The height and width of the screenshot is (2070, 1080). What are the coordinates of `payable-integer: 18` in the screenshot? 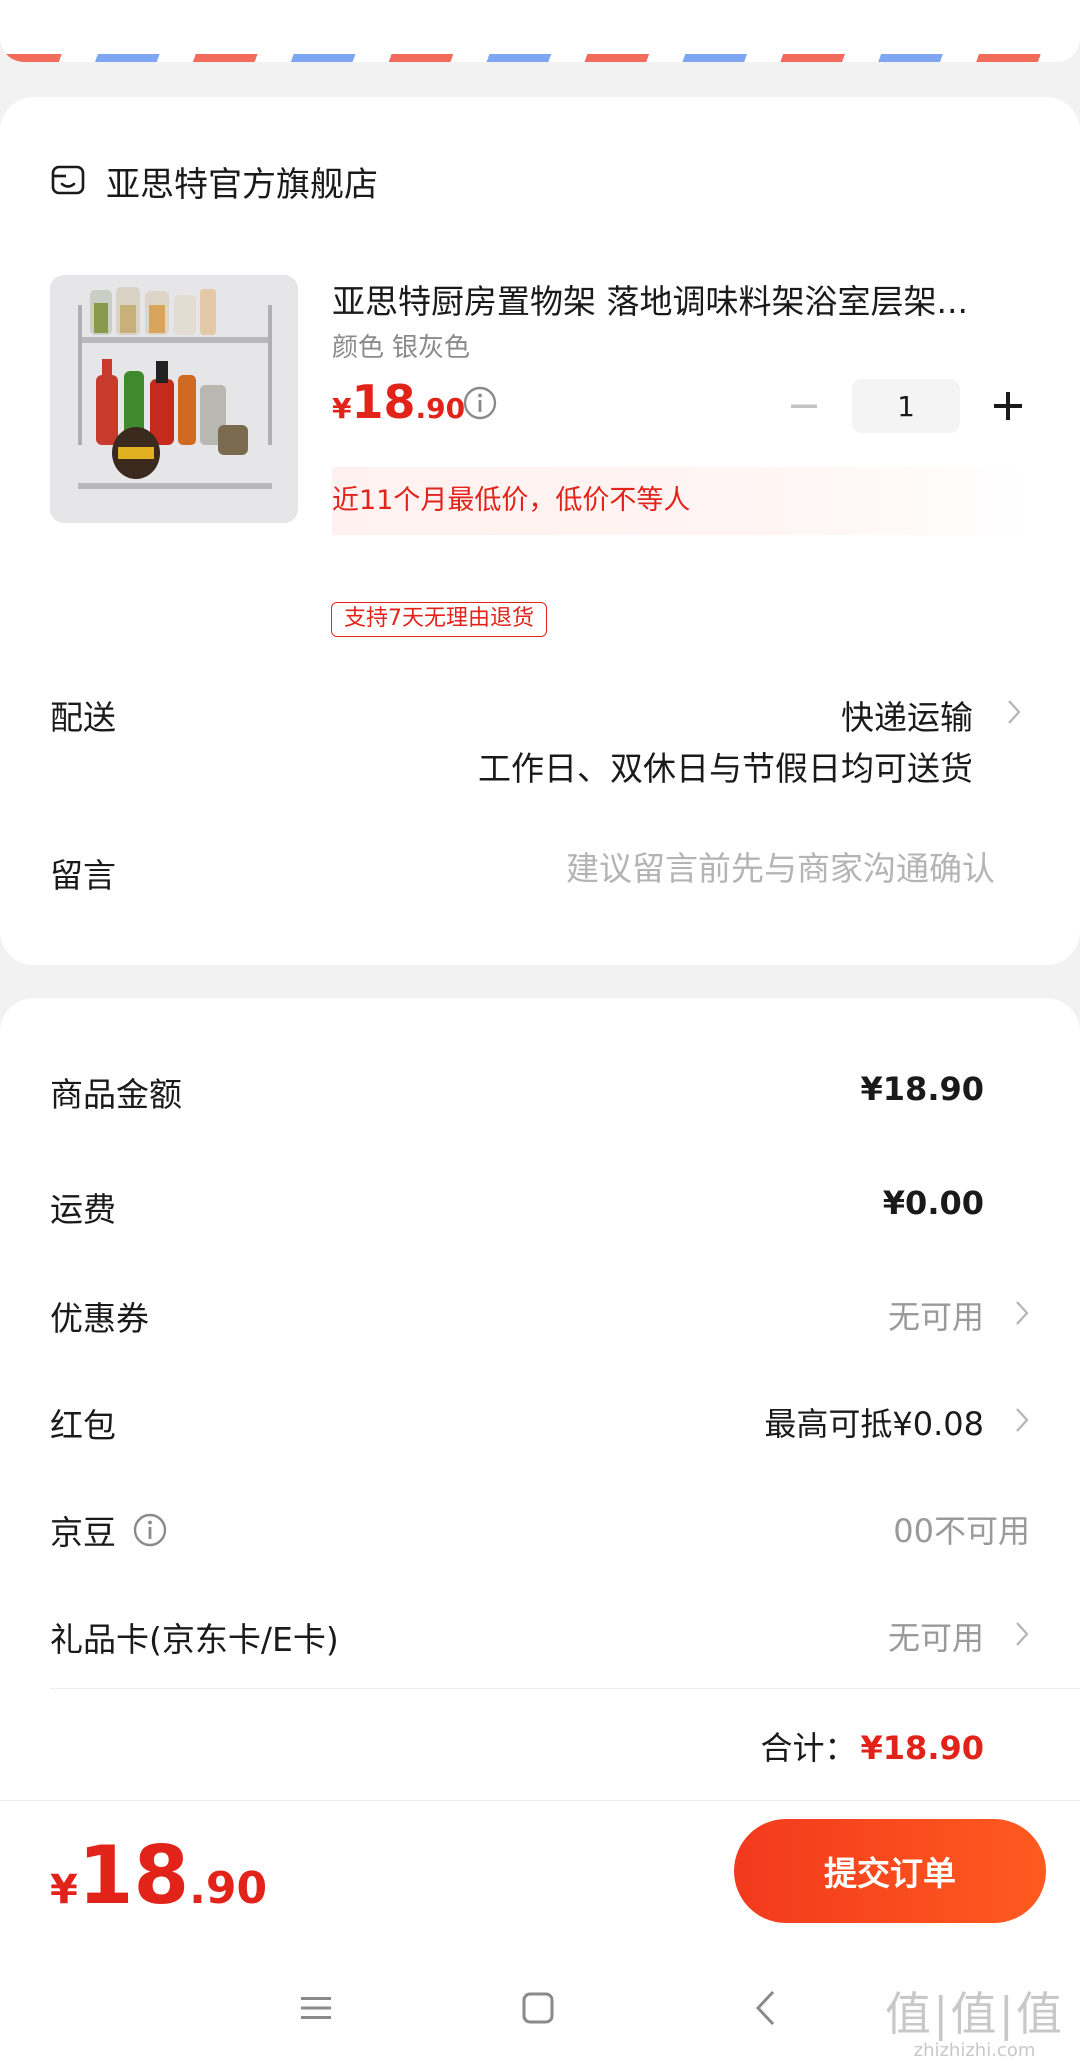 It's located at (133, 1875).